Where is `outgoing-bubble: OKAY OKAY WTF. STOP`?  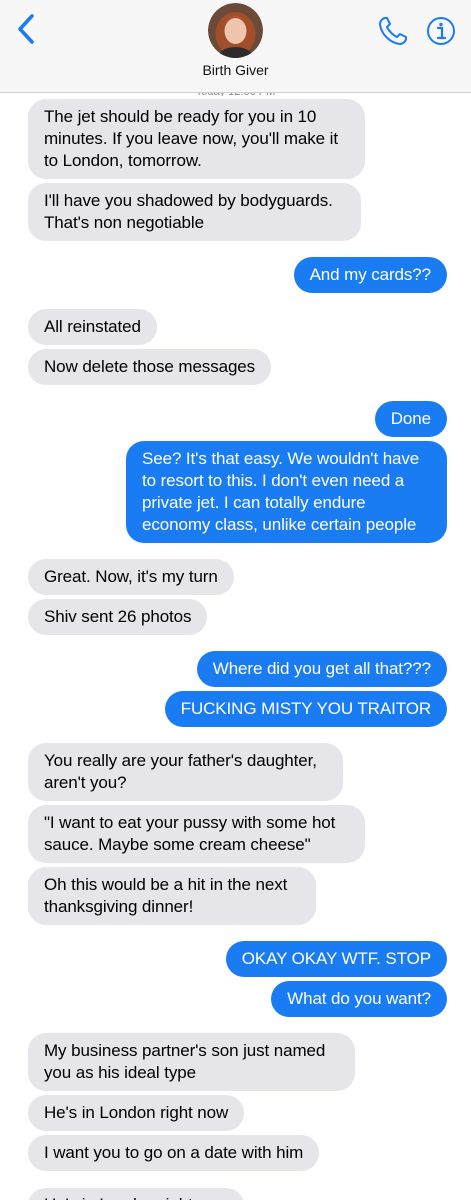 outgoing-bubble: OKAY OKAY WTF. STOP is located at coordinates (336, 959).